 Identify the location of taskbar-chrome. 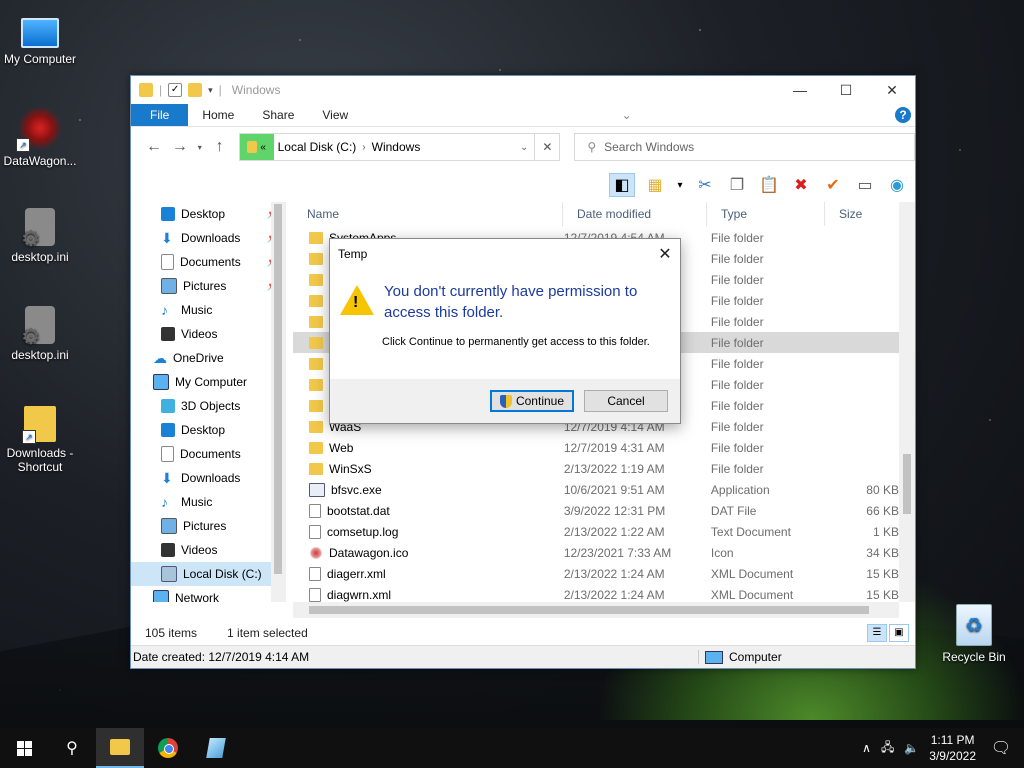
(168, 748).